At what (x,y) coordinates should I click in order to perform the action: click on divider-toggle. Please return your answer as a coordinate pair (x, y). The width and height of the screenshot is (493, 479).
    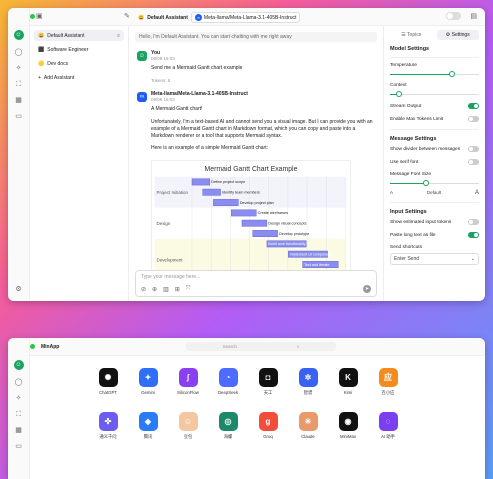
    Looking at the image, I should click on (473, 149).